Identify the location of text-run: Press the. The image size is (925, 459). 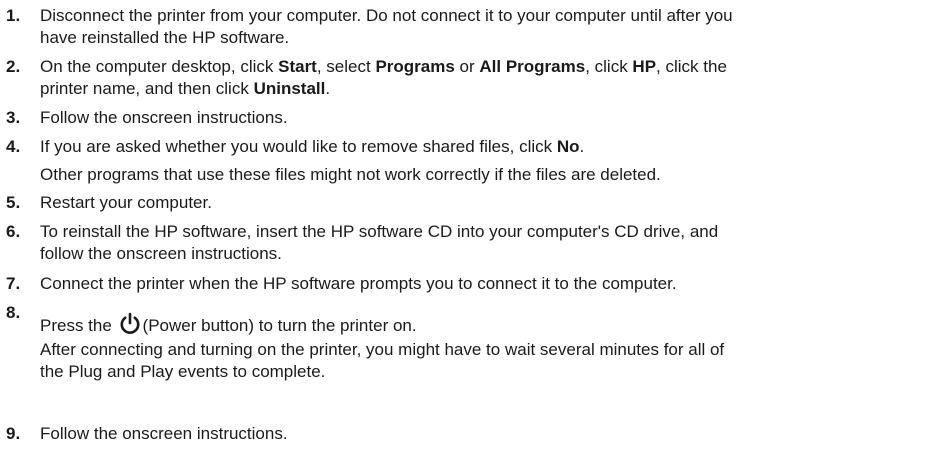
(78, 325).